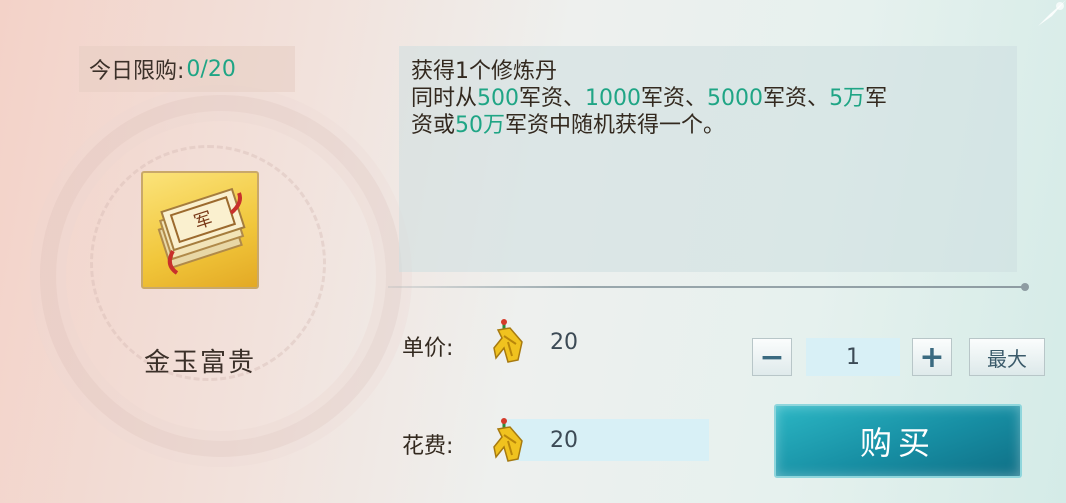  Describe the element at coordinates (564, 440) in the screenshot. I see `total-cost-value: 20` at that location.